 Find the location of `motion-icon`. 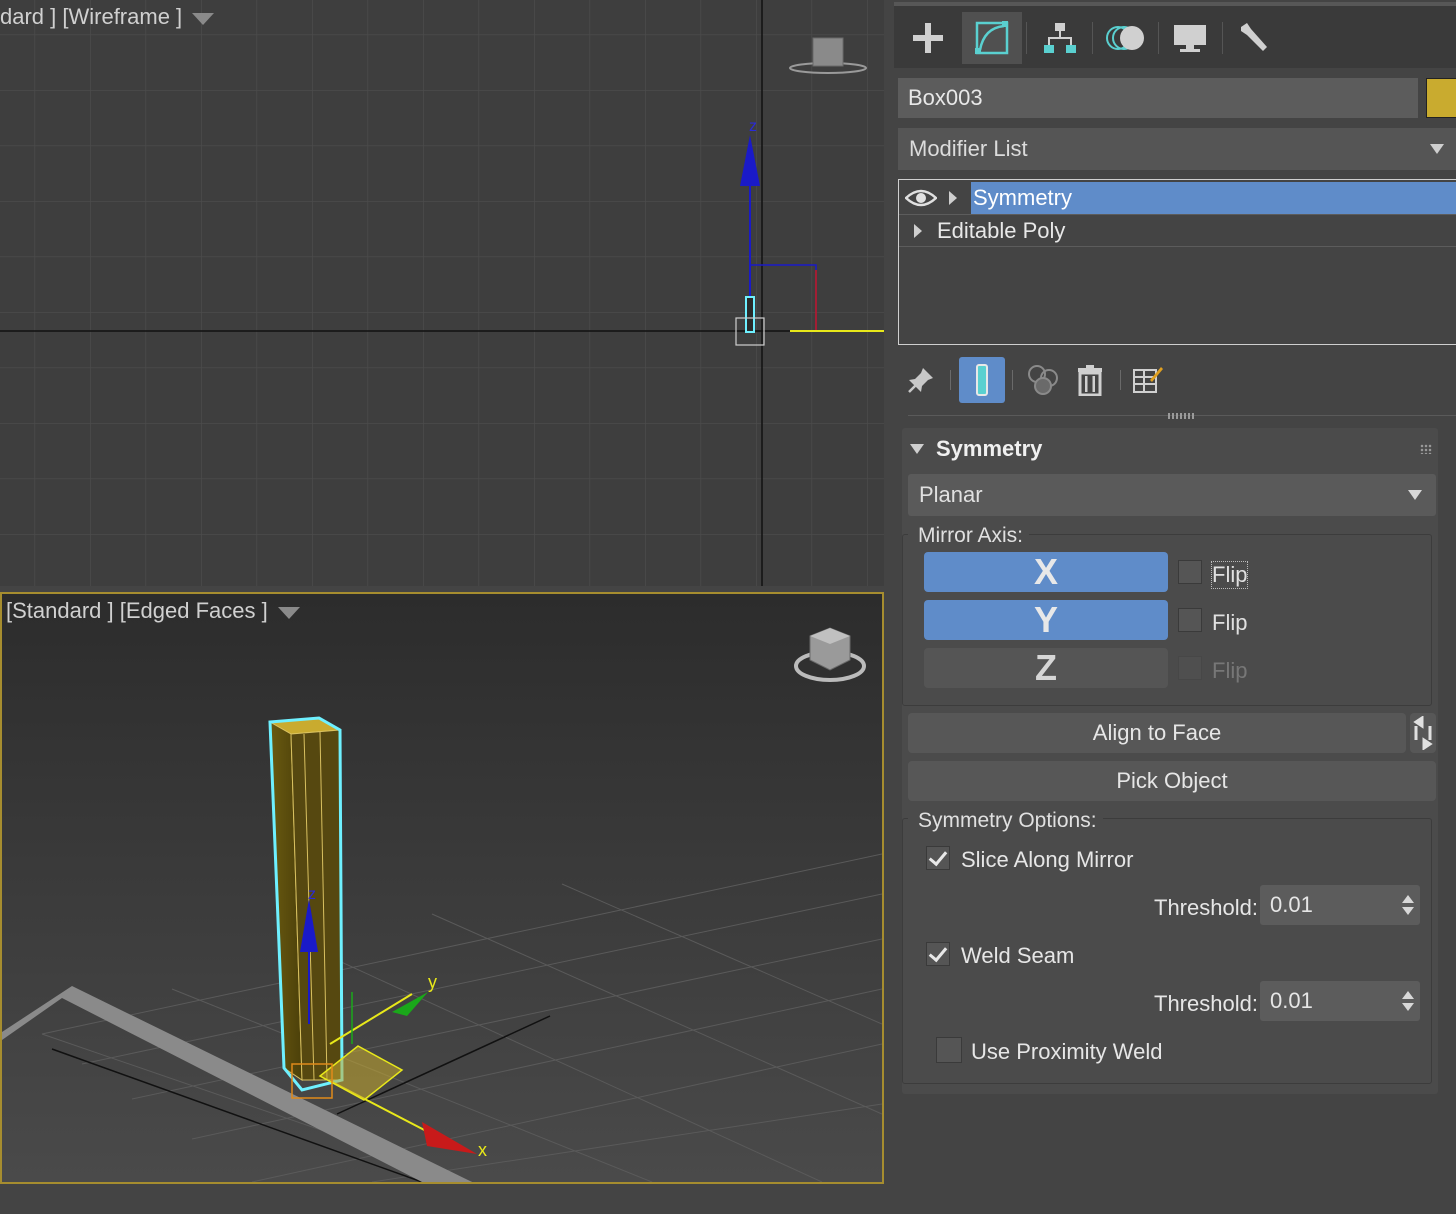

motion-icon is located at coordinates (1125, 38).